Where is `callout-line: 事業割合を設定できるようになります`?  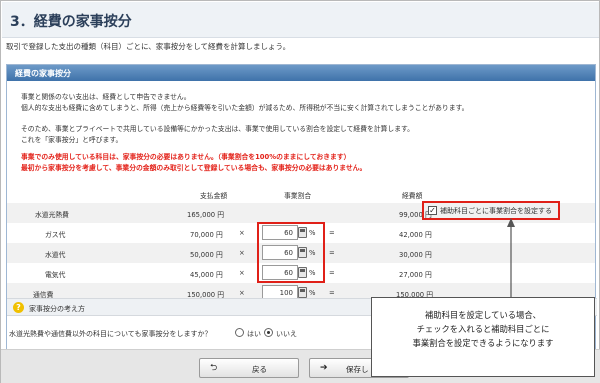 callout-line: 事業割合を設定できるようになります is located at coordinates (483, 343).